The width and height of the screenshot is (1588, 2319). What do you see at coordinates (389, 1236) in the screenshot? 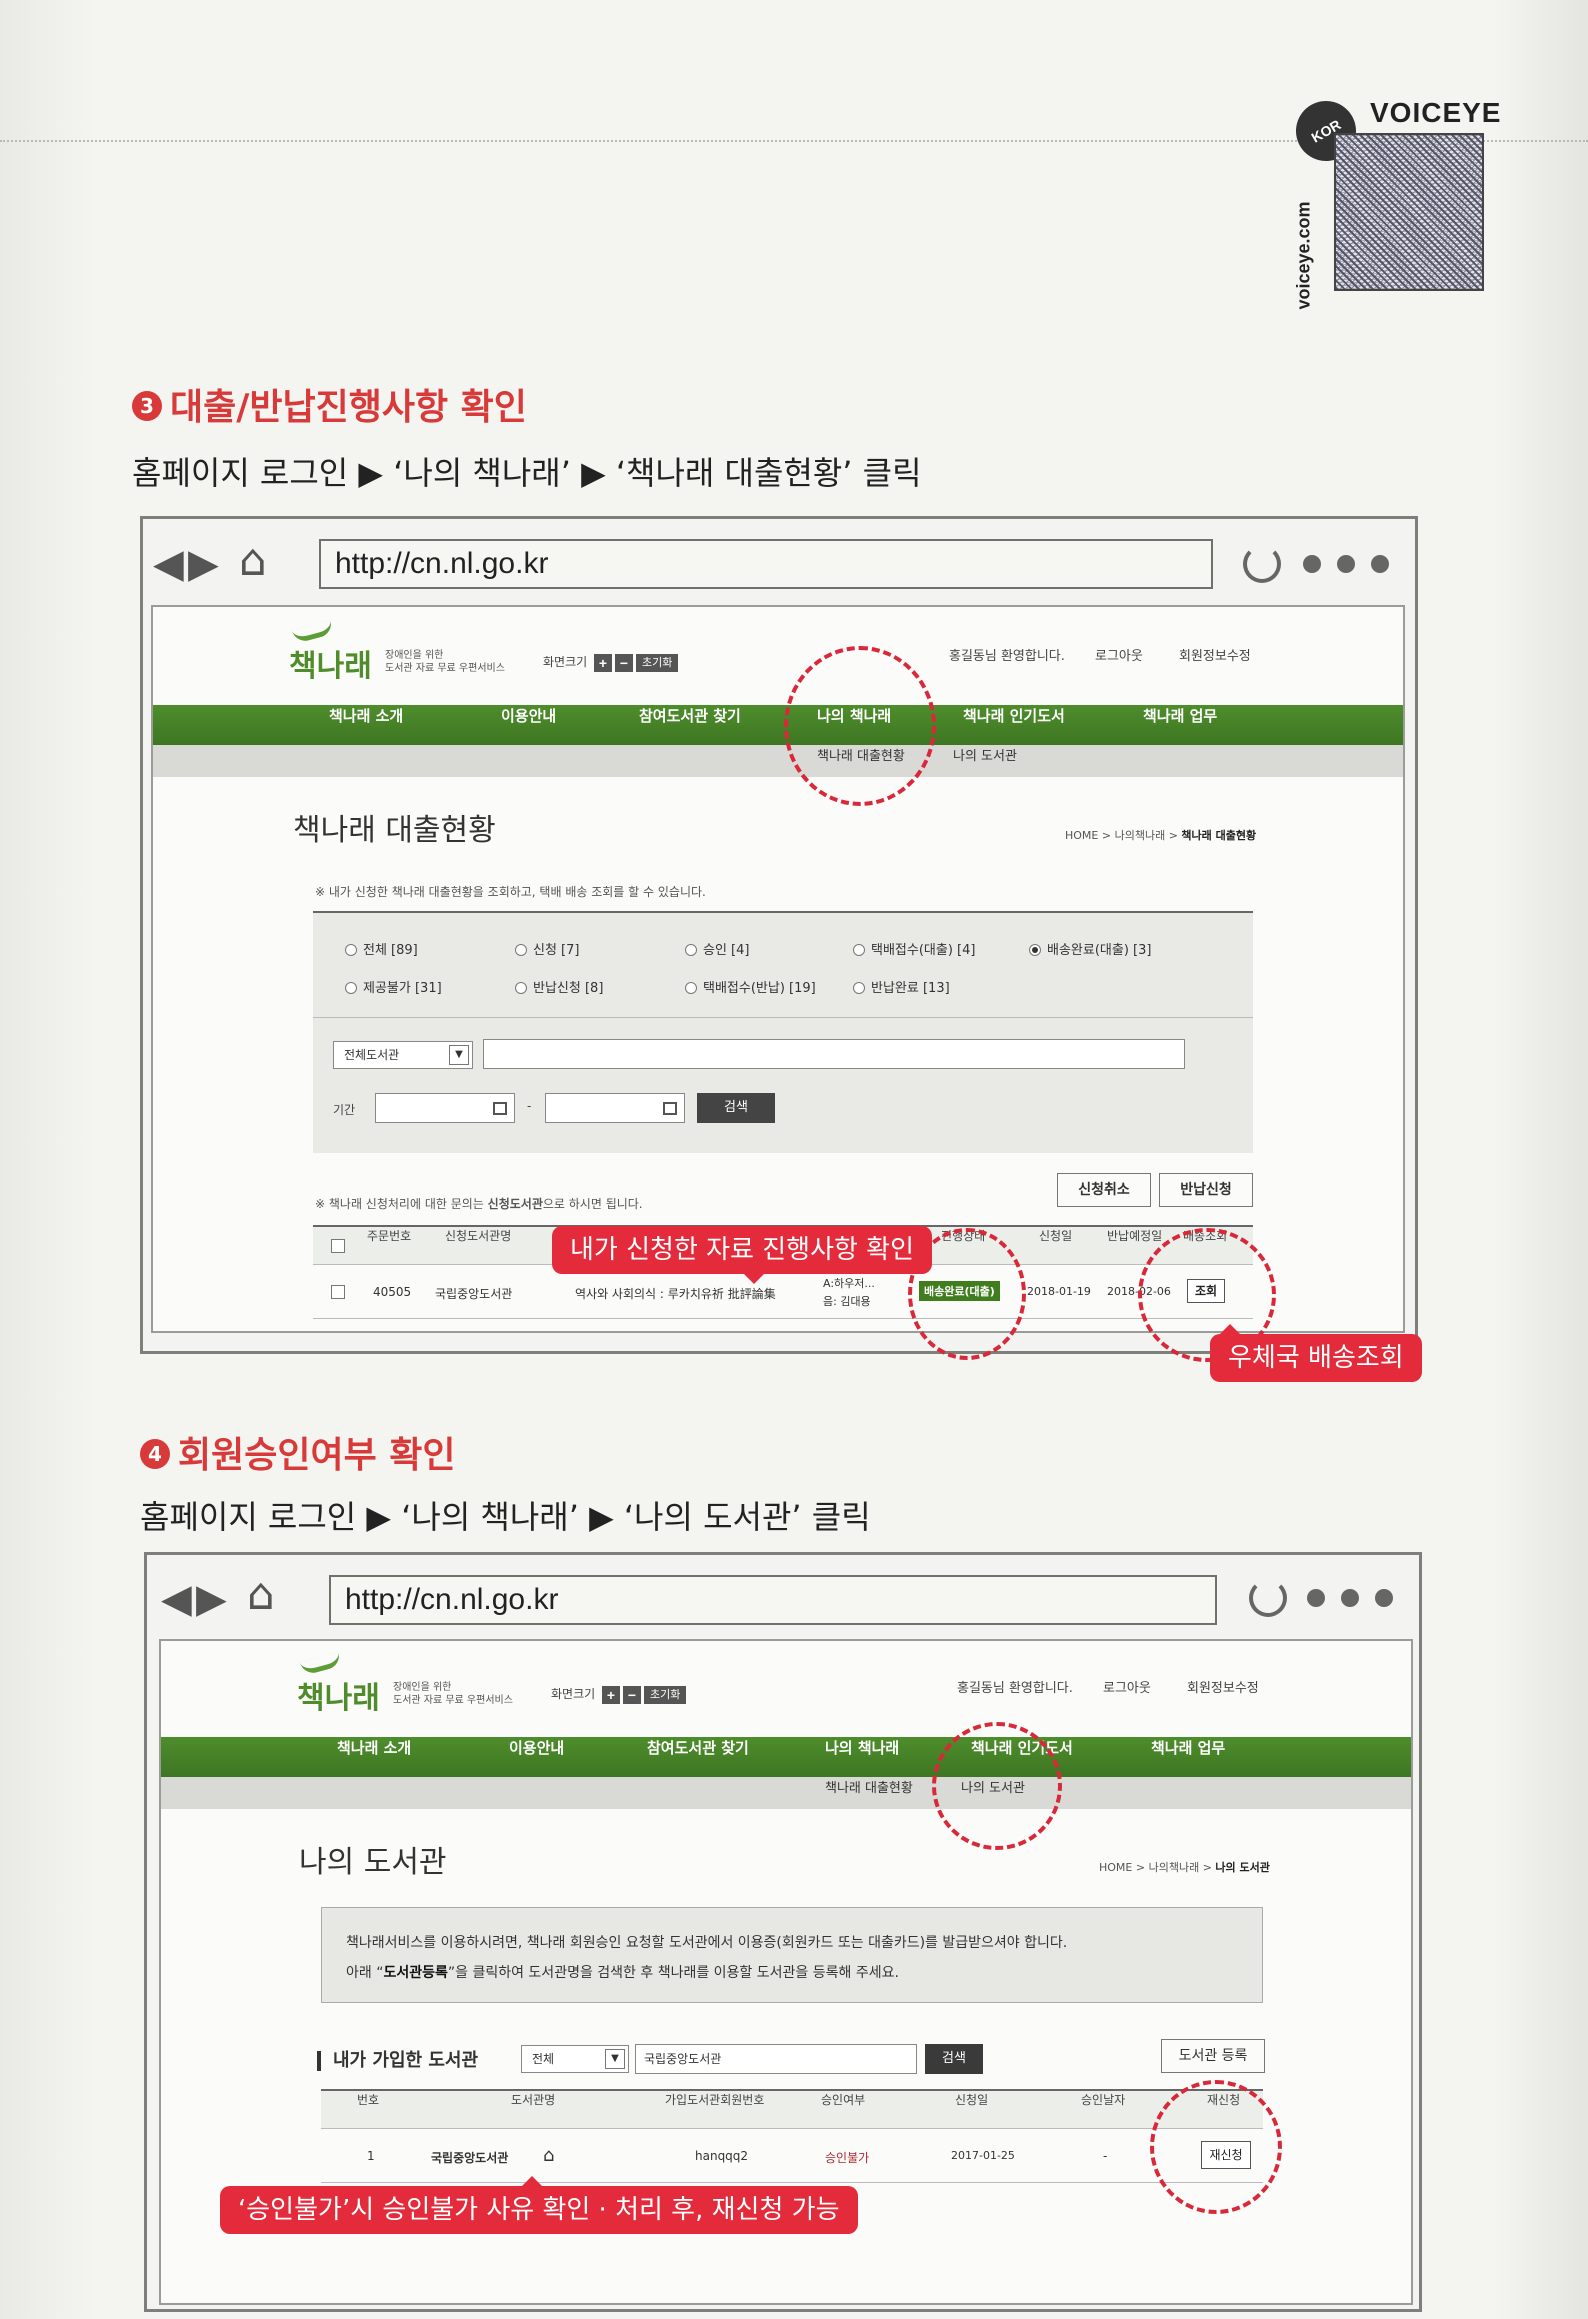
I see `th-order-no: 주문번호` at bounding box center [389, 1236].